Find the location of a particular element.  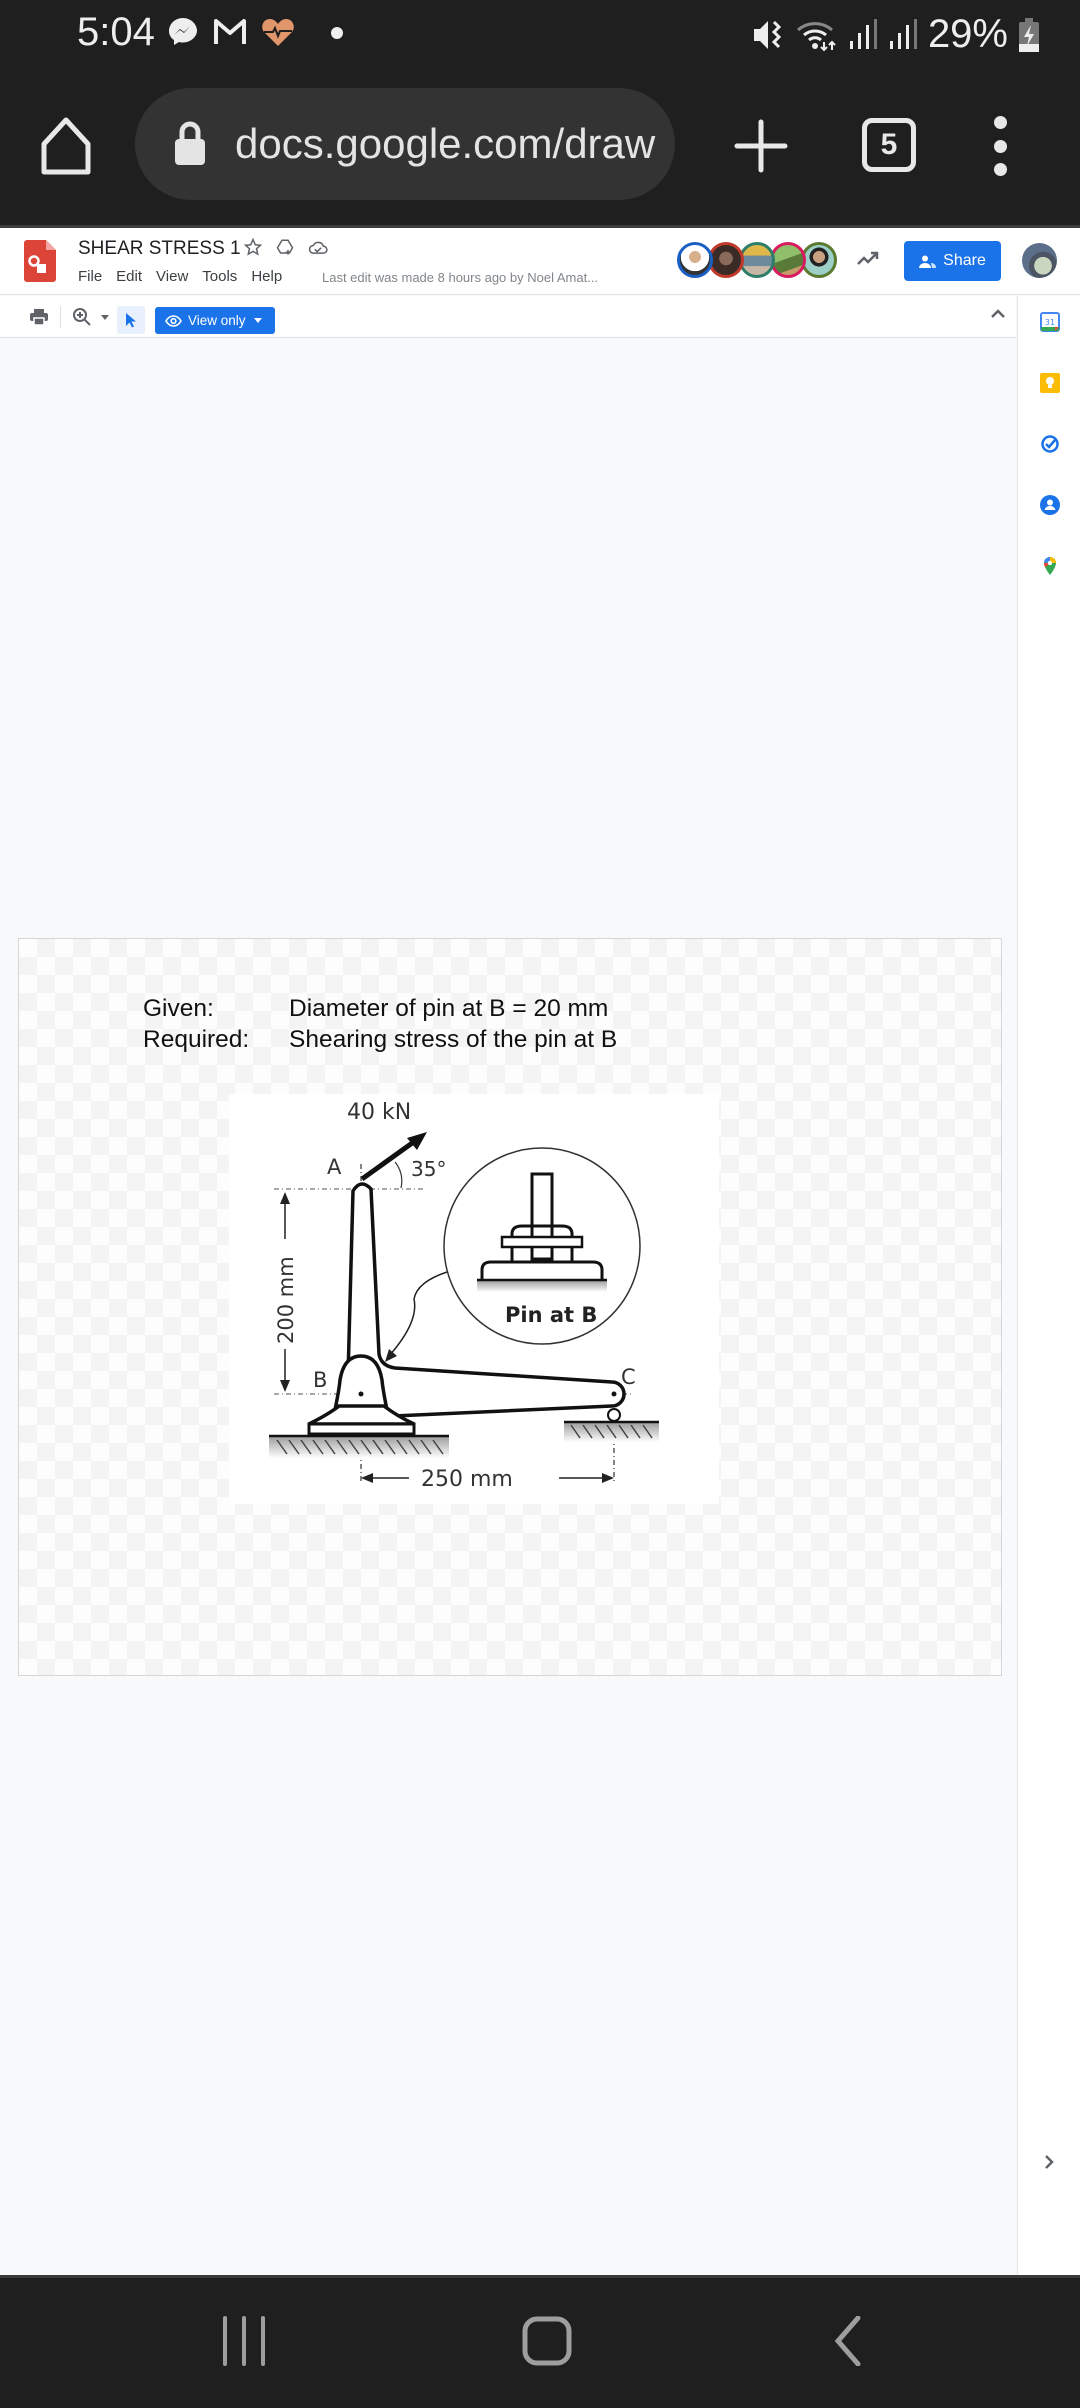

notification-icons is located at coordinates (258, 32).